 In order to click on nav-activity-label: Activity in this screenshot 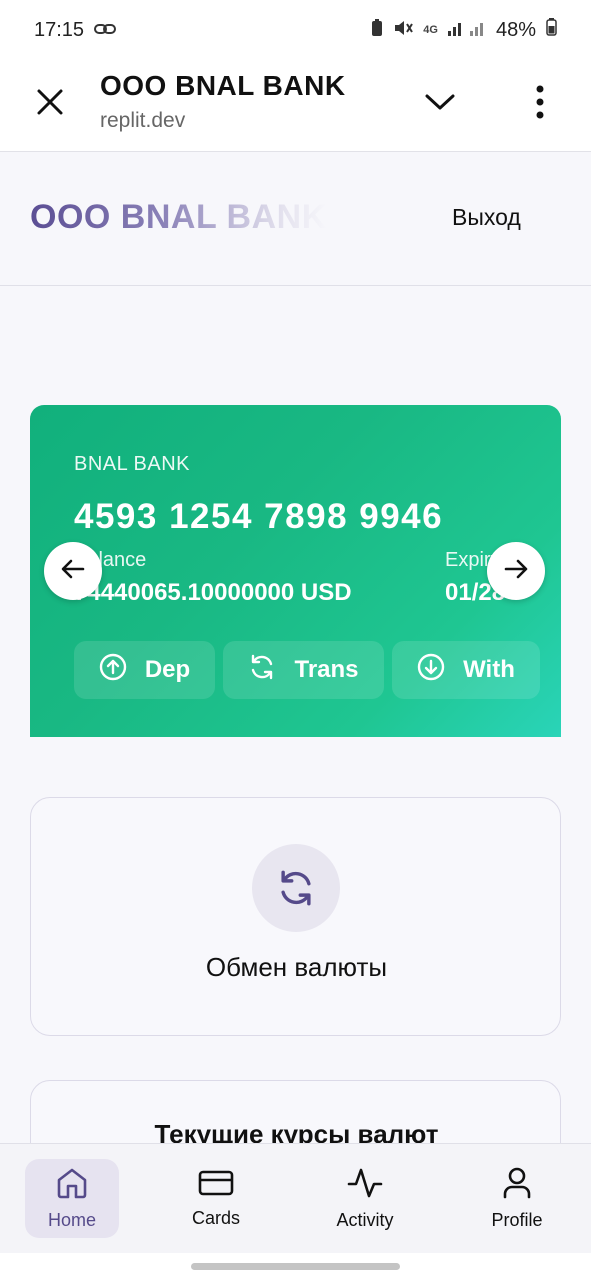, I will do `click(365, 1219)`.